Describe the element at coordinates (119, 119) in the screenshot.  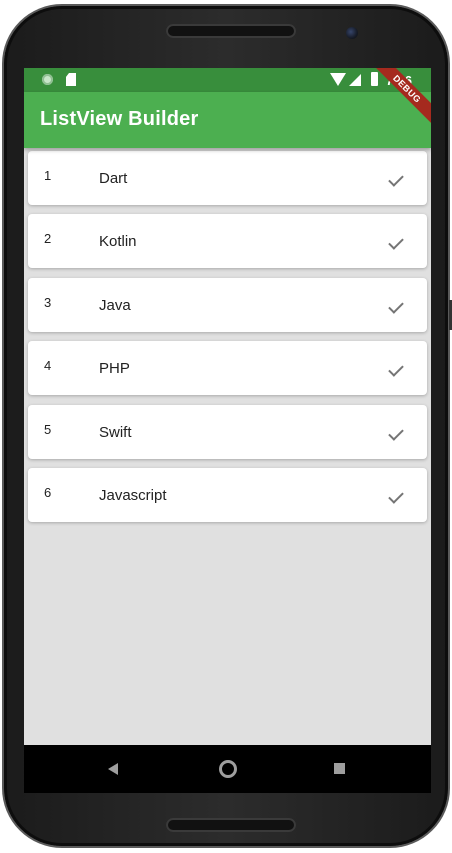
I see `app-bar-title: ListView Builder` at that location.